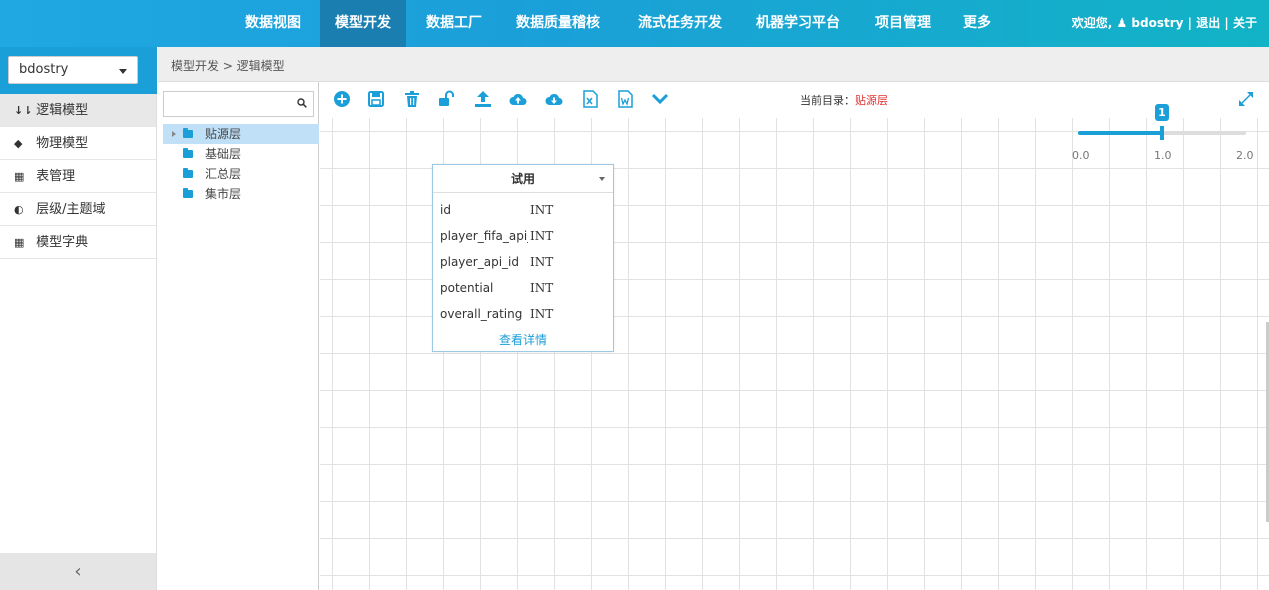  I want to click on zoom-tick-label: 0.0, so click(1081, 155).